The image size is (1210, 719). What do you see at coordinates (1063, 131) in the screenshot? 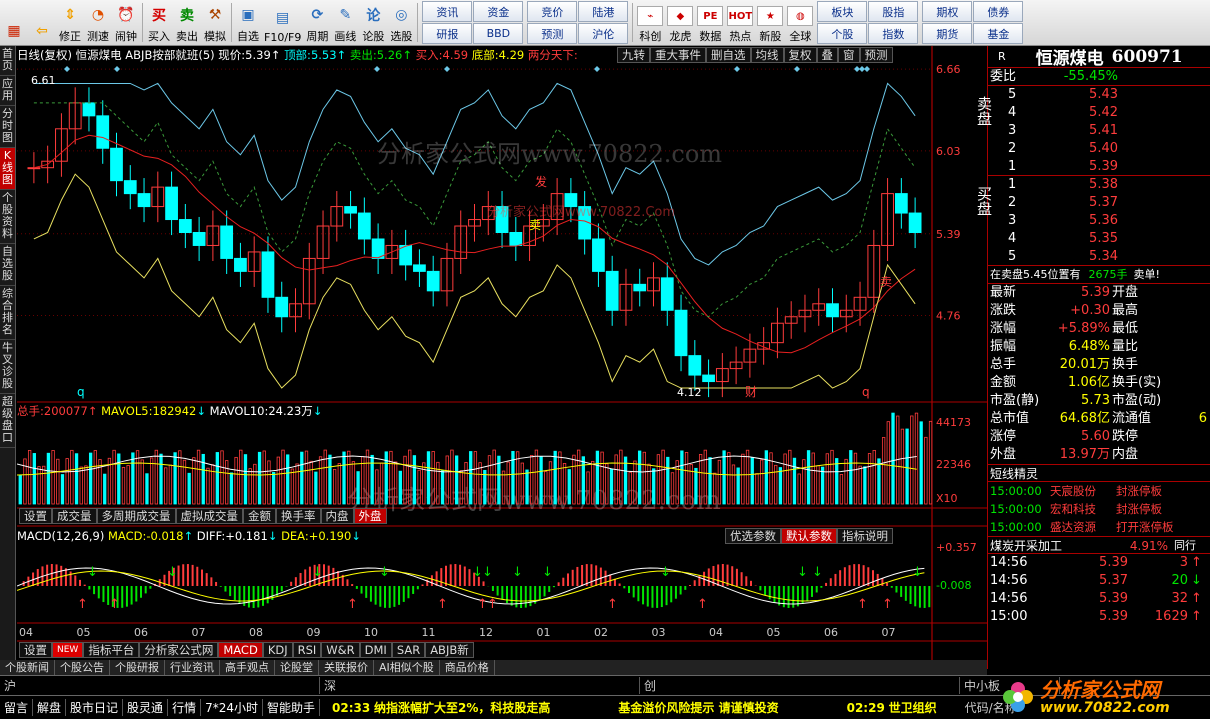
I see `book-row: 3 5.41` at bounding box center [1063, 131].